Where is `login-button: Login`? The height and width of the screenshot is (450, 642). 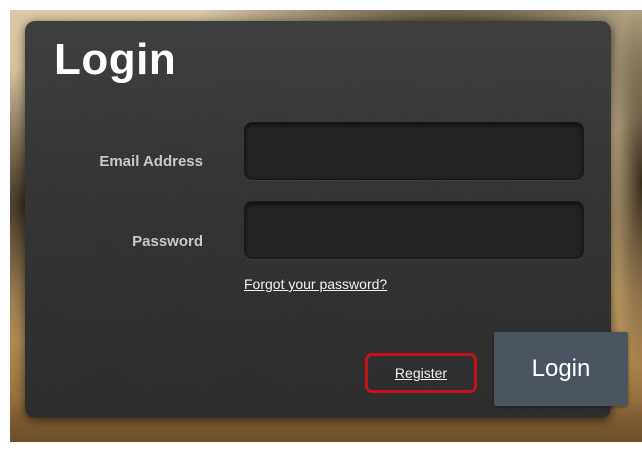 login-button: Login is located at coordinates (561, 369).